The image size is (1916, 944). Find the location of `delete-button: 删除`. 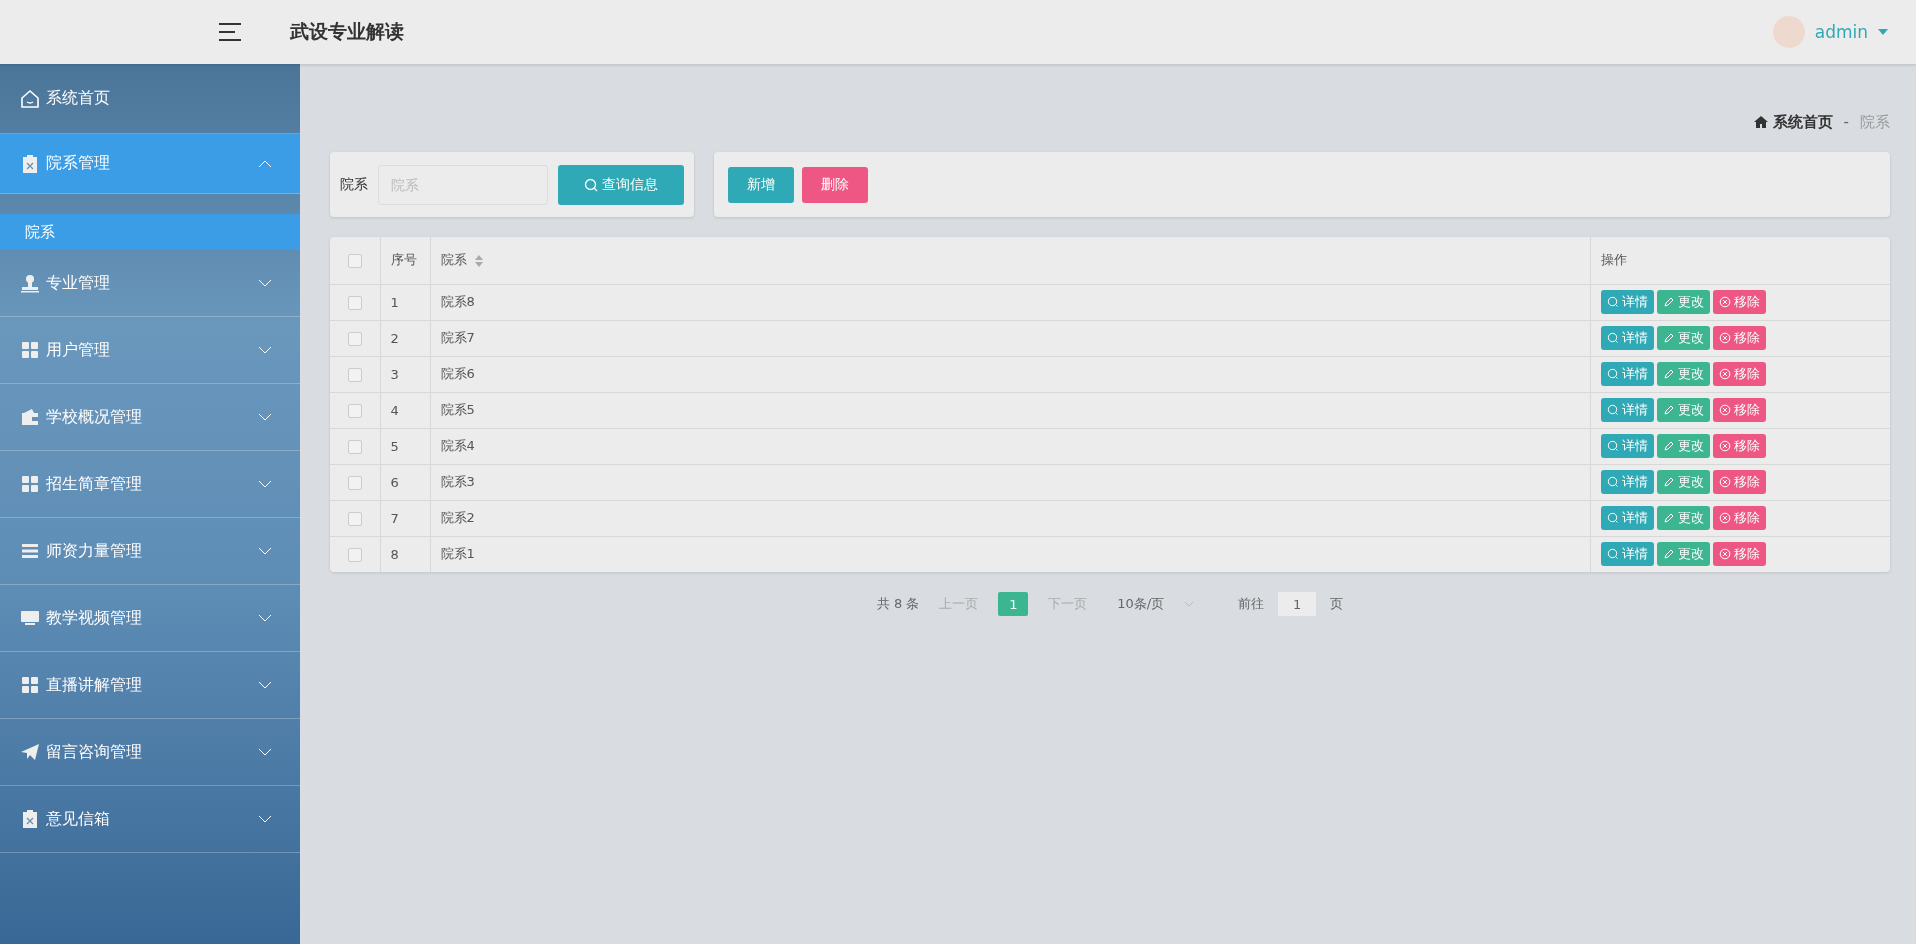

delete-button: 删除 is located at coordinates (835, 184).